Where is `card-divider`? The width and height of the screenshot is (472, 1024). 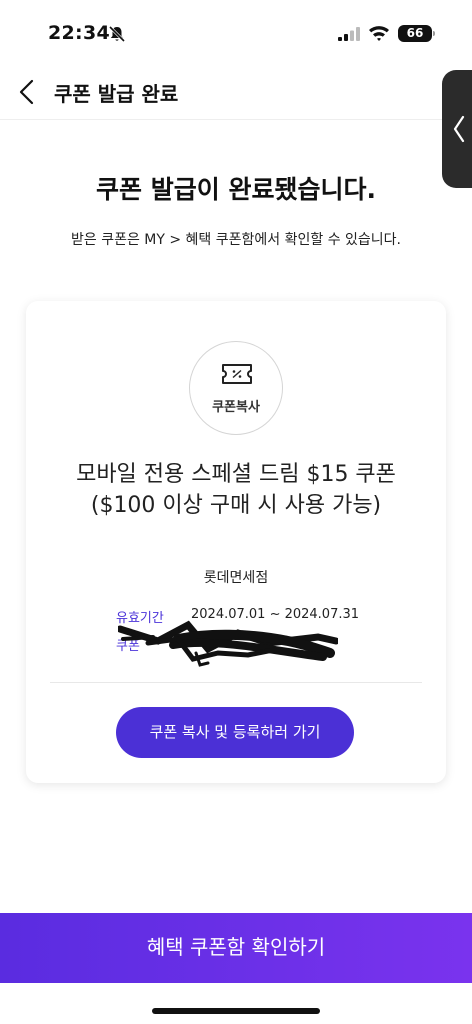
card-divider is located at coordinates (236, 682).